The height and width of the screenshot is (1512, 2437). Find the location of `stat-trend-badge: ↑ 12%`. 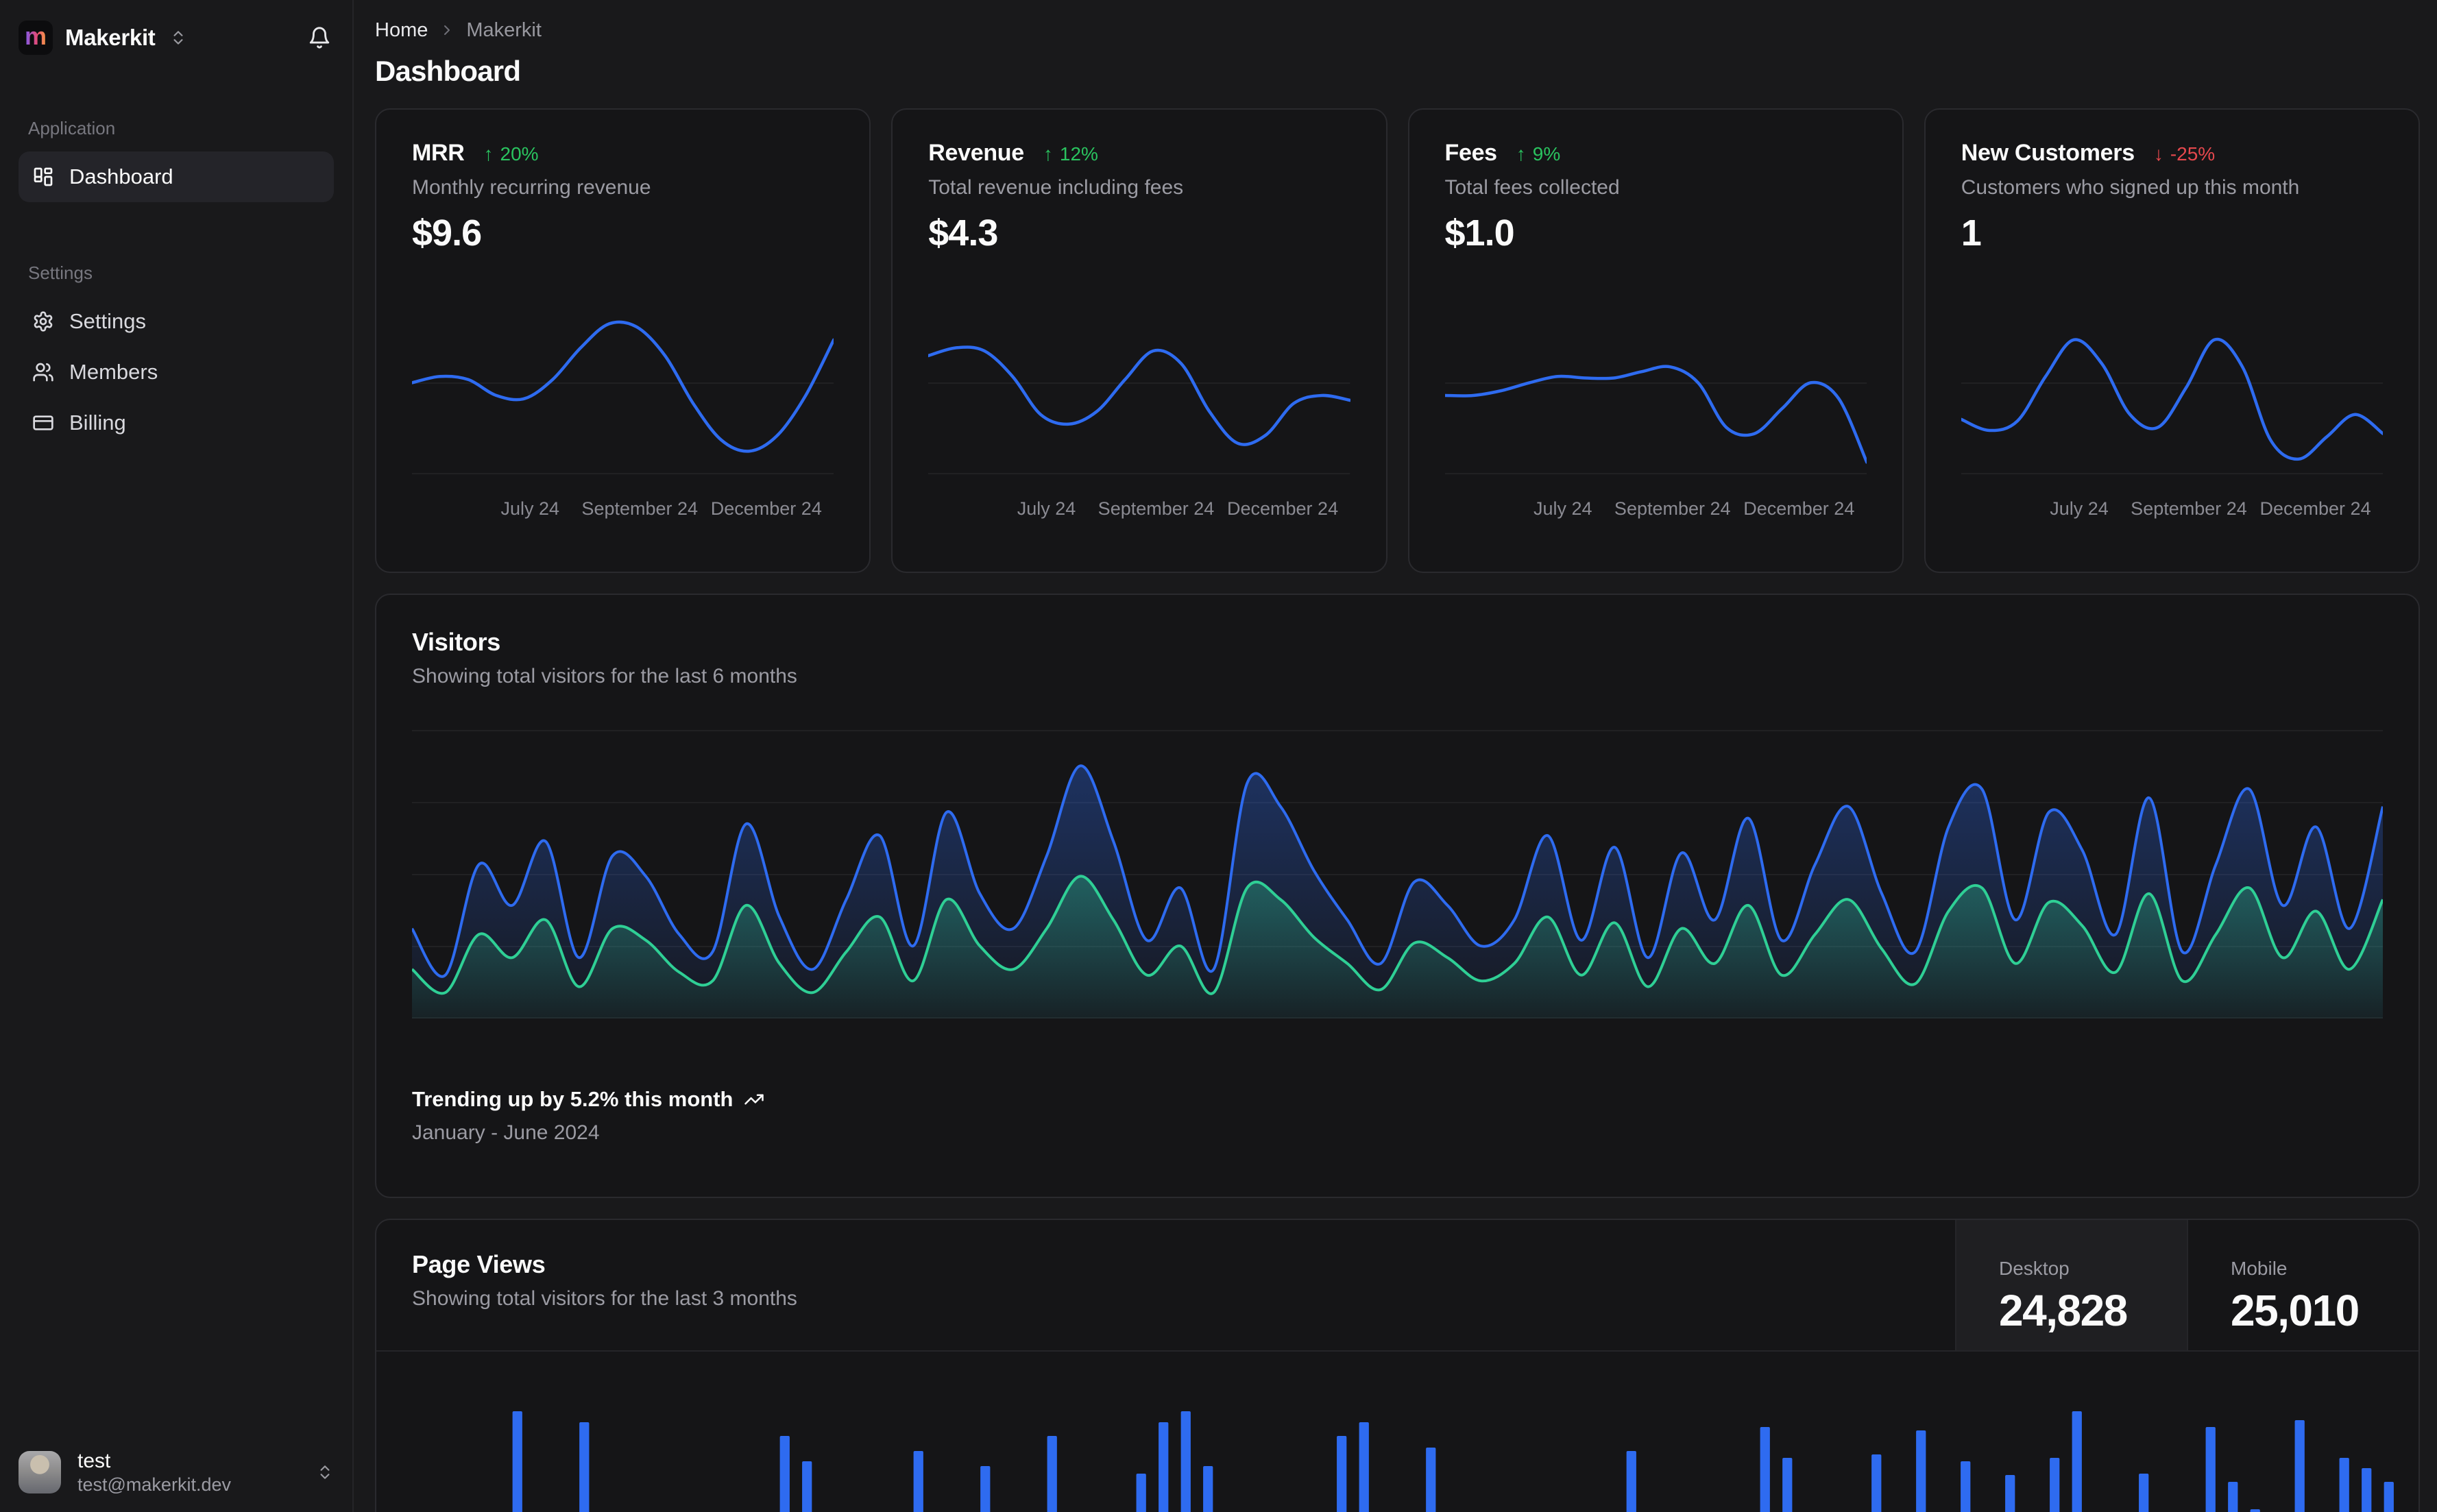

stat-trend-badge: ↑ 12% is located at coordinates (1070, 154).